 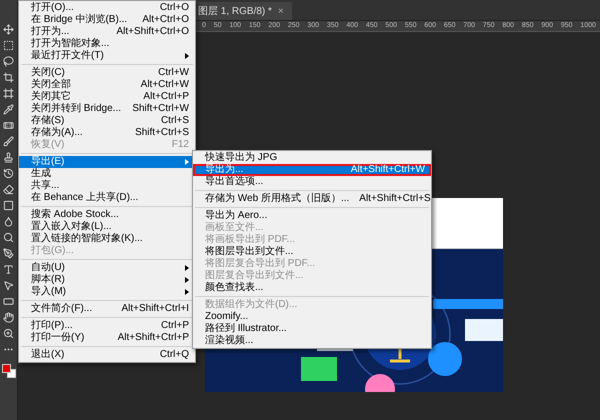 What do you see at coordinates (174, 8) in the screenshot?
I see `shortcut-label: Ctrl+O` at bounding box center [174, 8].